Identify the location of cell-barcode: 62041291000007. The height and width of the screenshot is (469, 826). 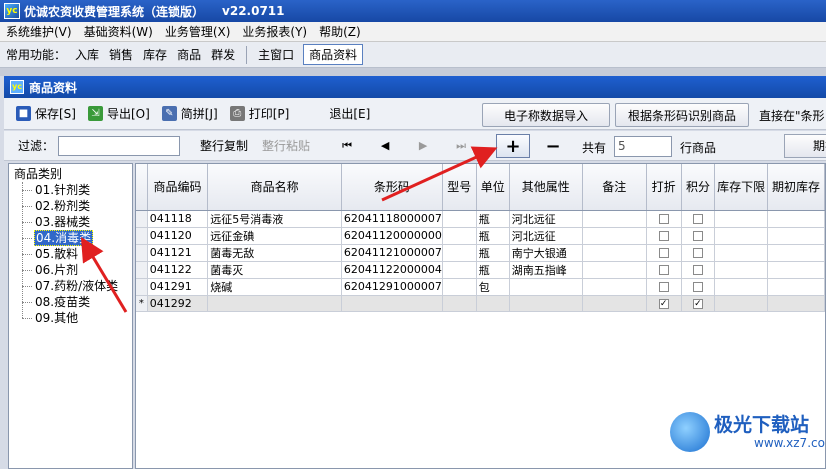
(392, 287).